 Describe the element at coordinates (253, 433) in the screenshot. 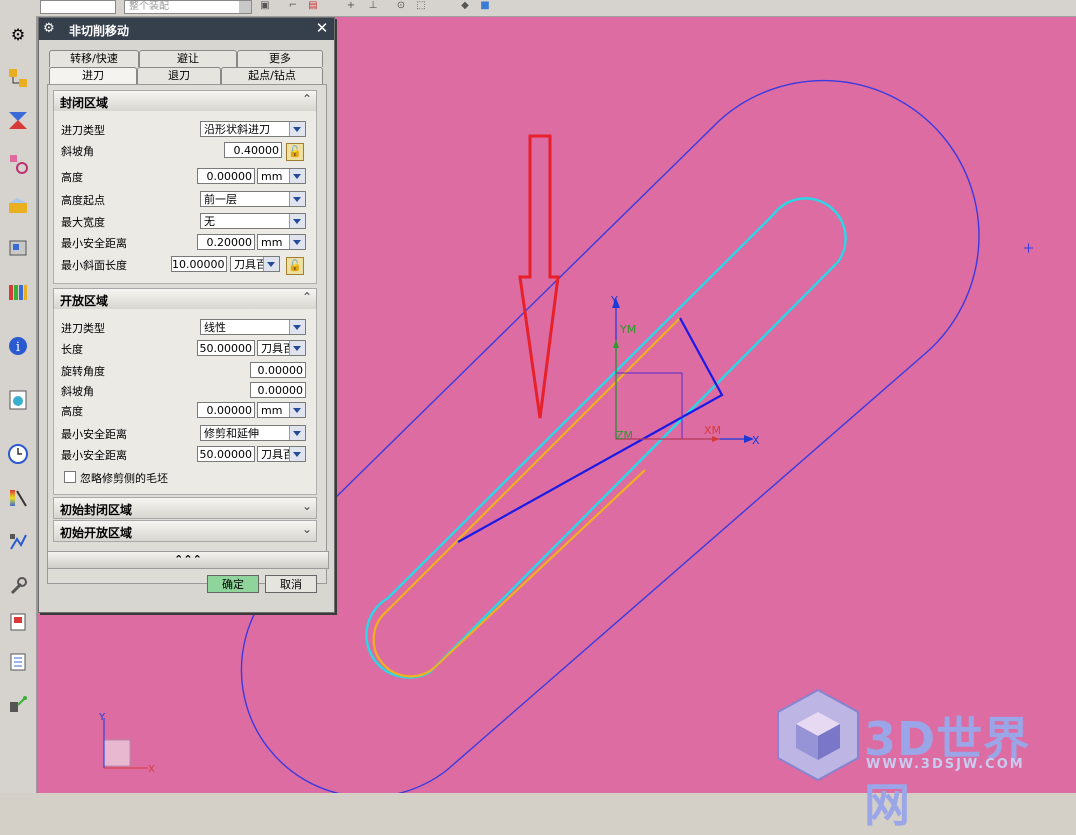

I see `open-clearance-mode-select: 修剪和延伸` at that location.